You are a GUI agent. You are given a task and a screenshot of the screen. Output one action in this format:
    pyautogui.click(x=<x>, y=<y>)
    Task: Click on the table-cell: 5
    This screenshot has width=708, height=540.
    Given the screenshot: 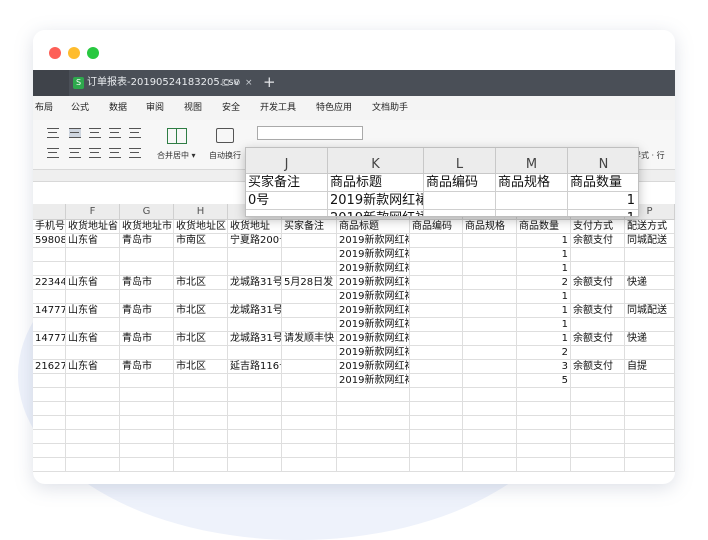 What is the action you would take?
    pyautogui.click(x=544, y=381)
    